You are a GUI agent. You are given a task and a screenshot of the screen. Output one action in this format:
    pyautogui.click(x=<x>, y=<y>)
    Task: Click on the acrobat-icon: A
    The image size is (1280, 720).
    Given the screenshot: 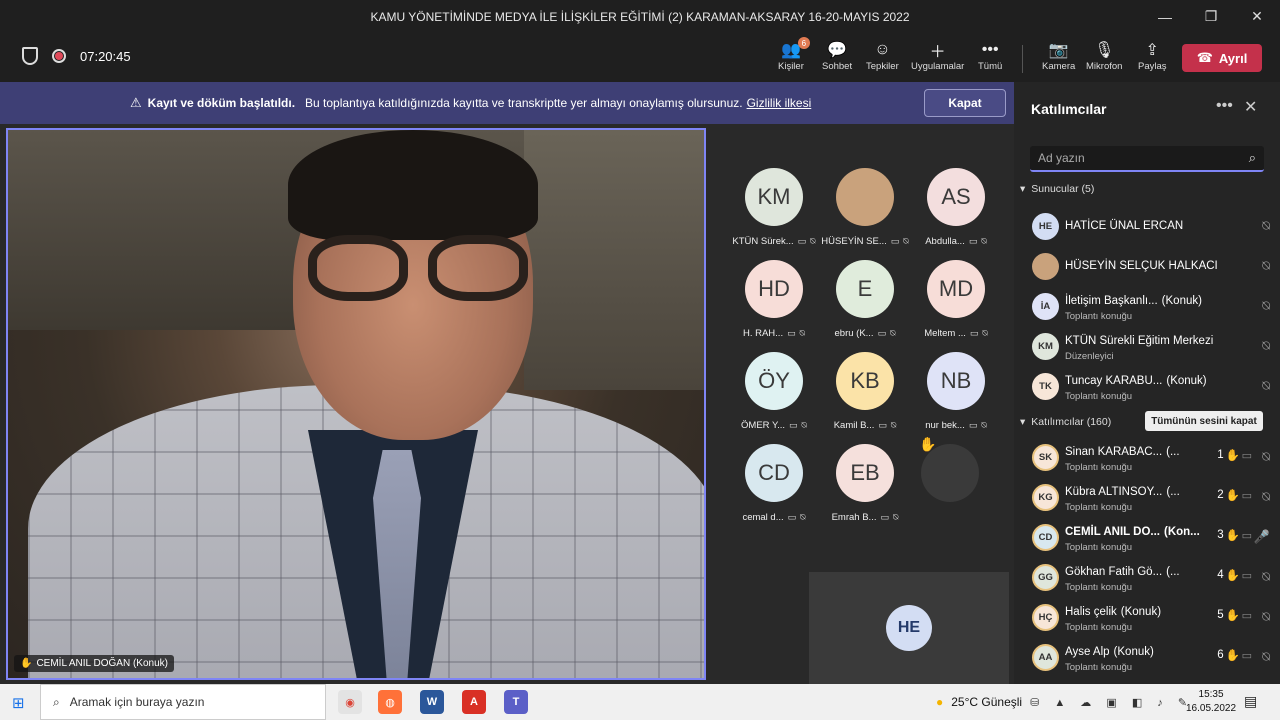 What is the action you would take?
    pyautogui.click(x=474, y=702)
    